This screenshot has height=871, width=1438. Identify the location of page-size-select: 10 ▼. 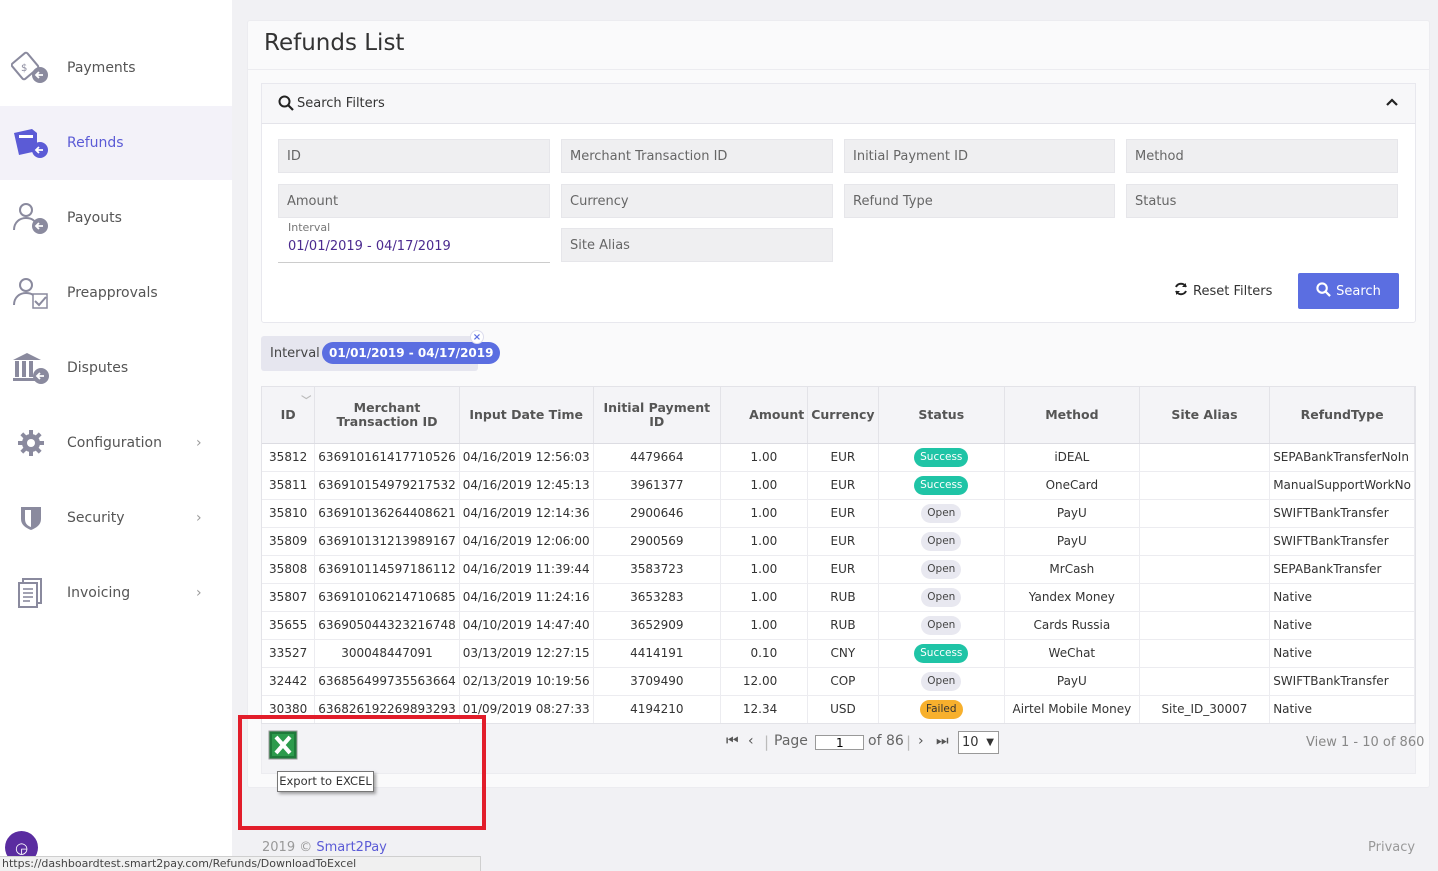
(978, 742).